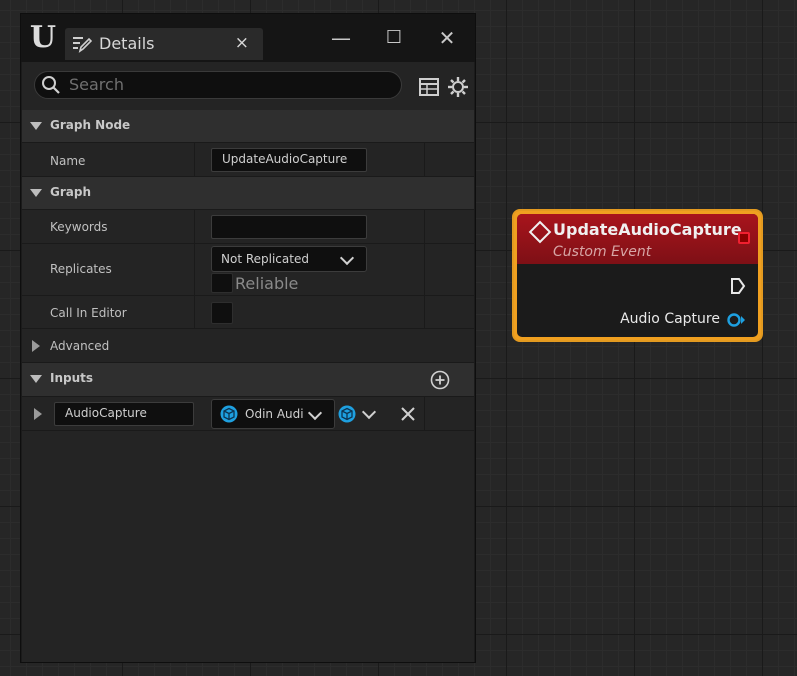 This screenshot has height=676, width=797. I want to click on details-tab: Details ×, so click(164, 44).